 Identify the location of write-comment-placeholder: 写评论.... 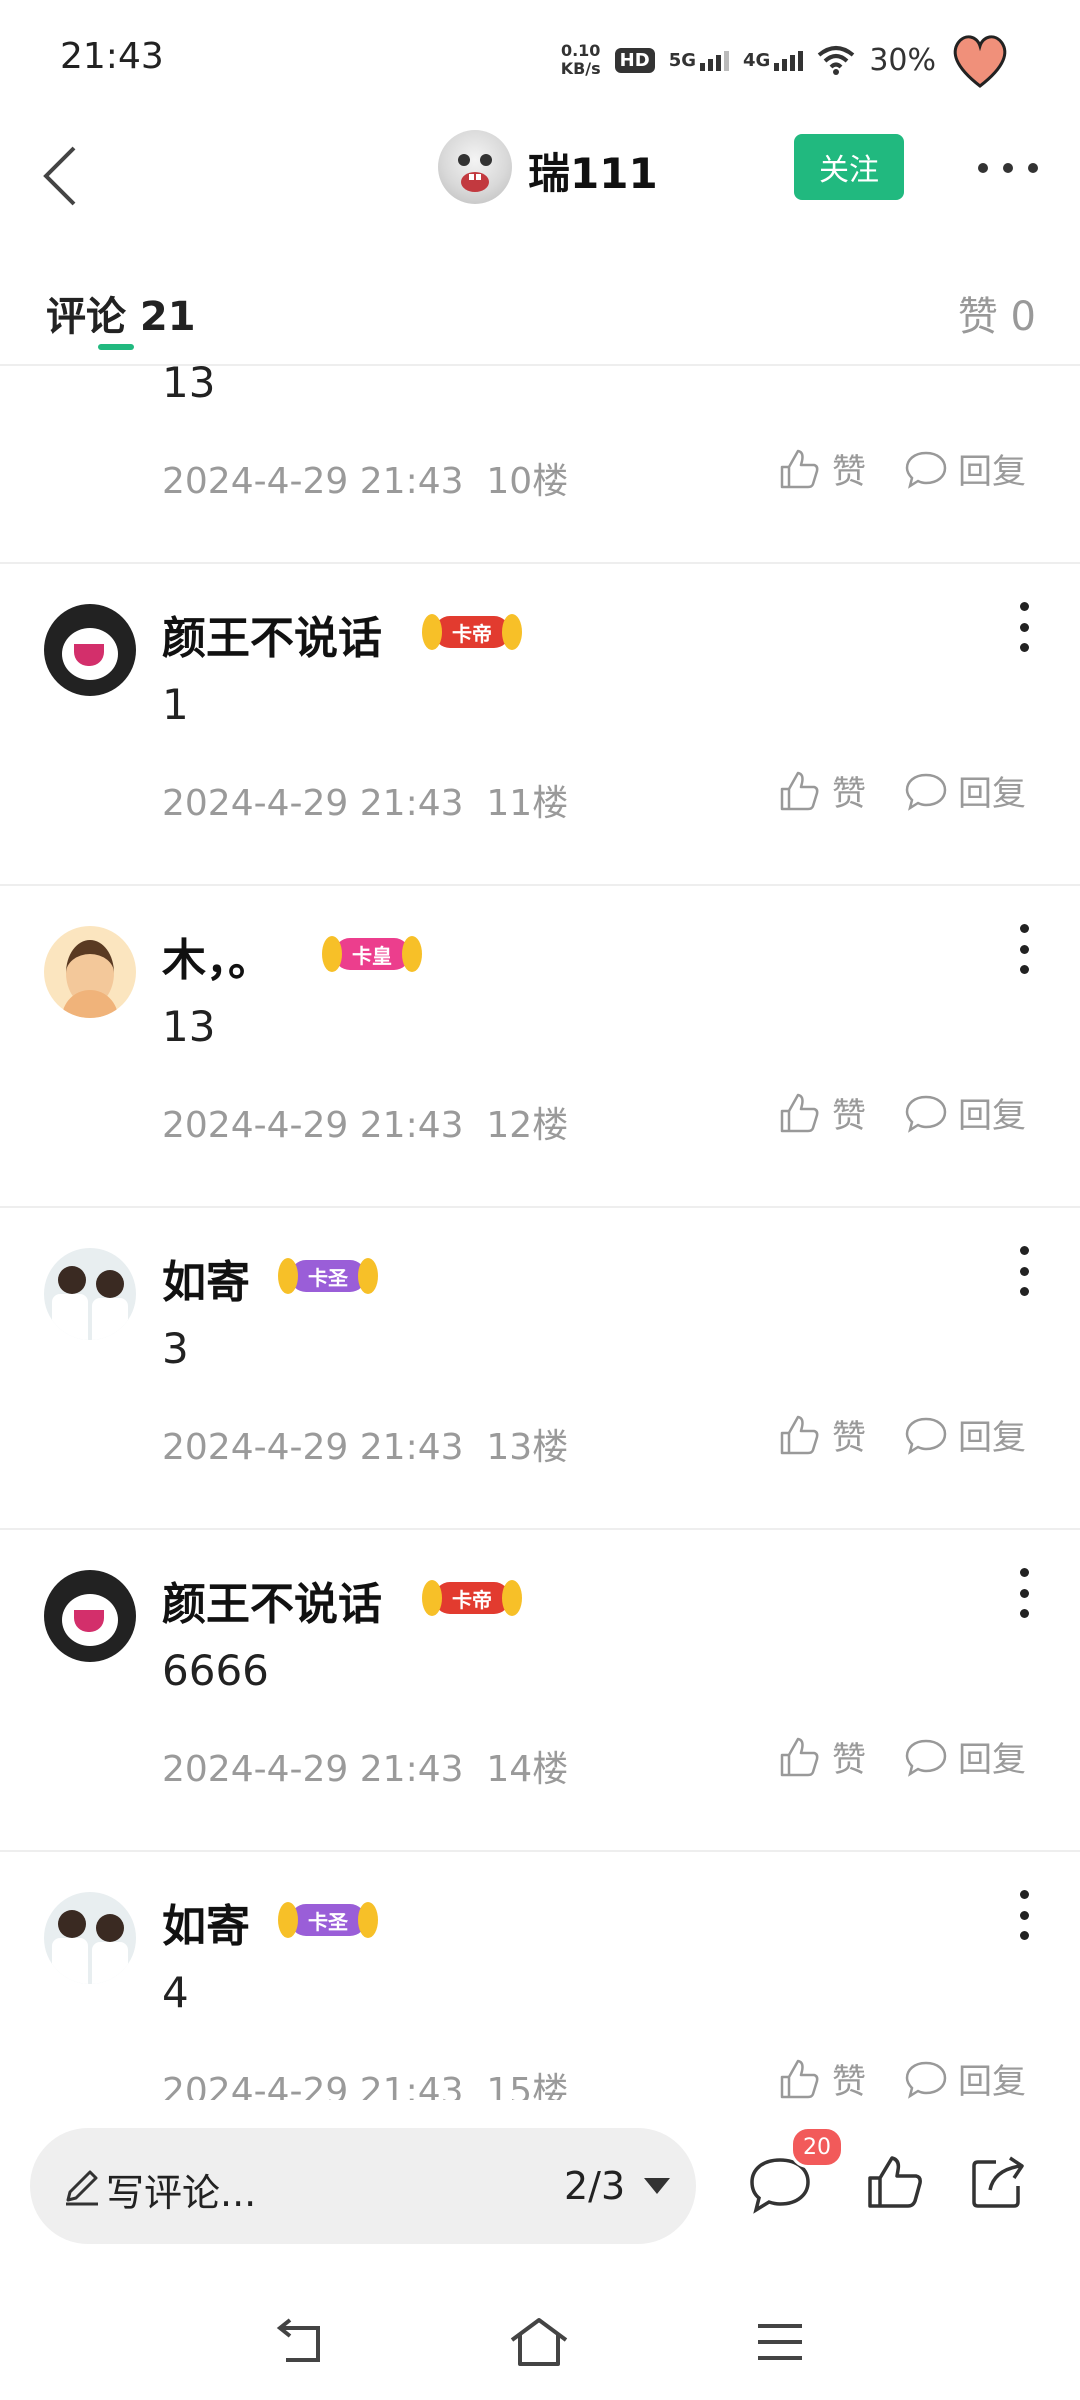
(181, 2193).